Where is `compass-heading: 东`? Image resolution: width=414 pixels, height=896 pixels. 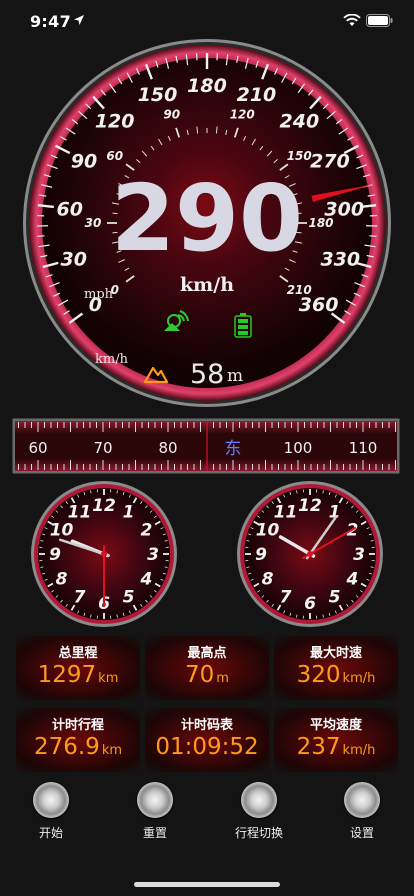 compass-heading: 东 is located at coordinates (233, 449).